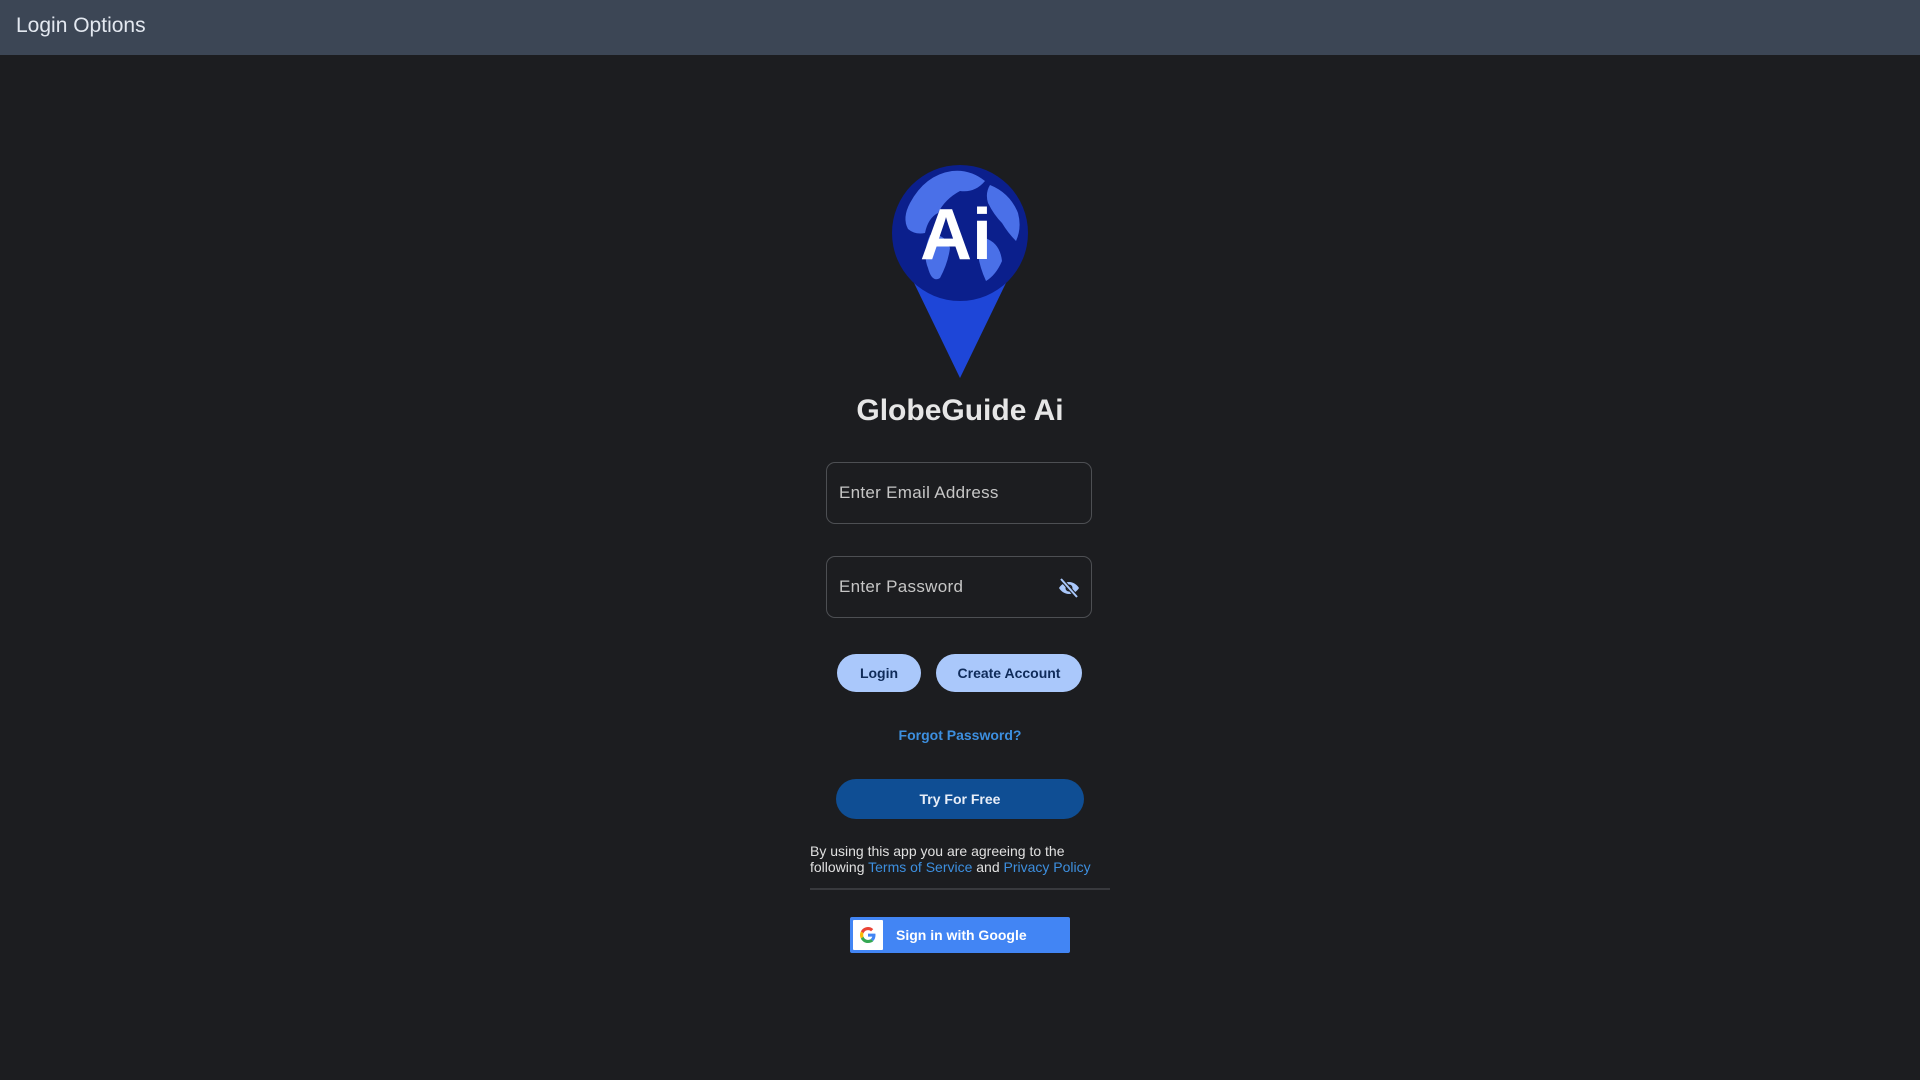 The image size is (1920, 1080). Describe the element at coordinates (1069, 588) in the screenshot. I see `eye-off-icon` at that location.